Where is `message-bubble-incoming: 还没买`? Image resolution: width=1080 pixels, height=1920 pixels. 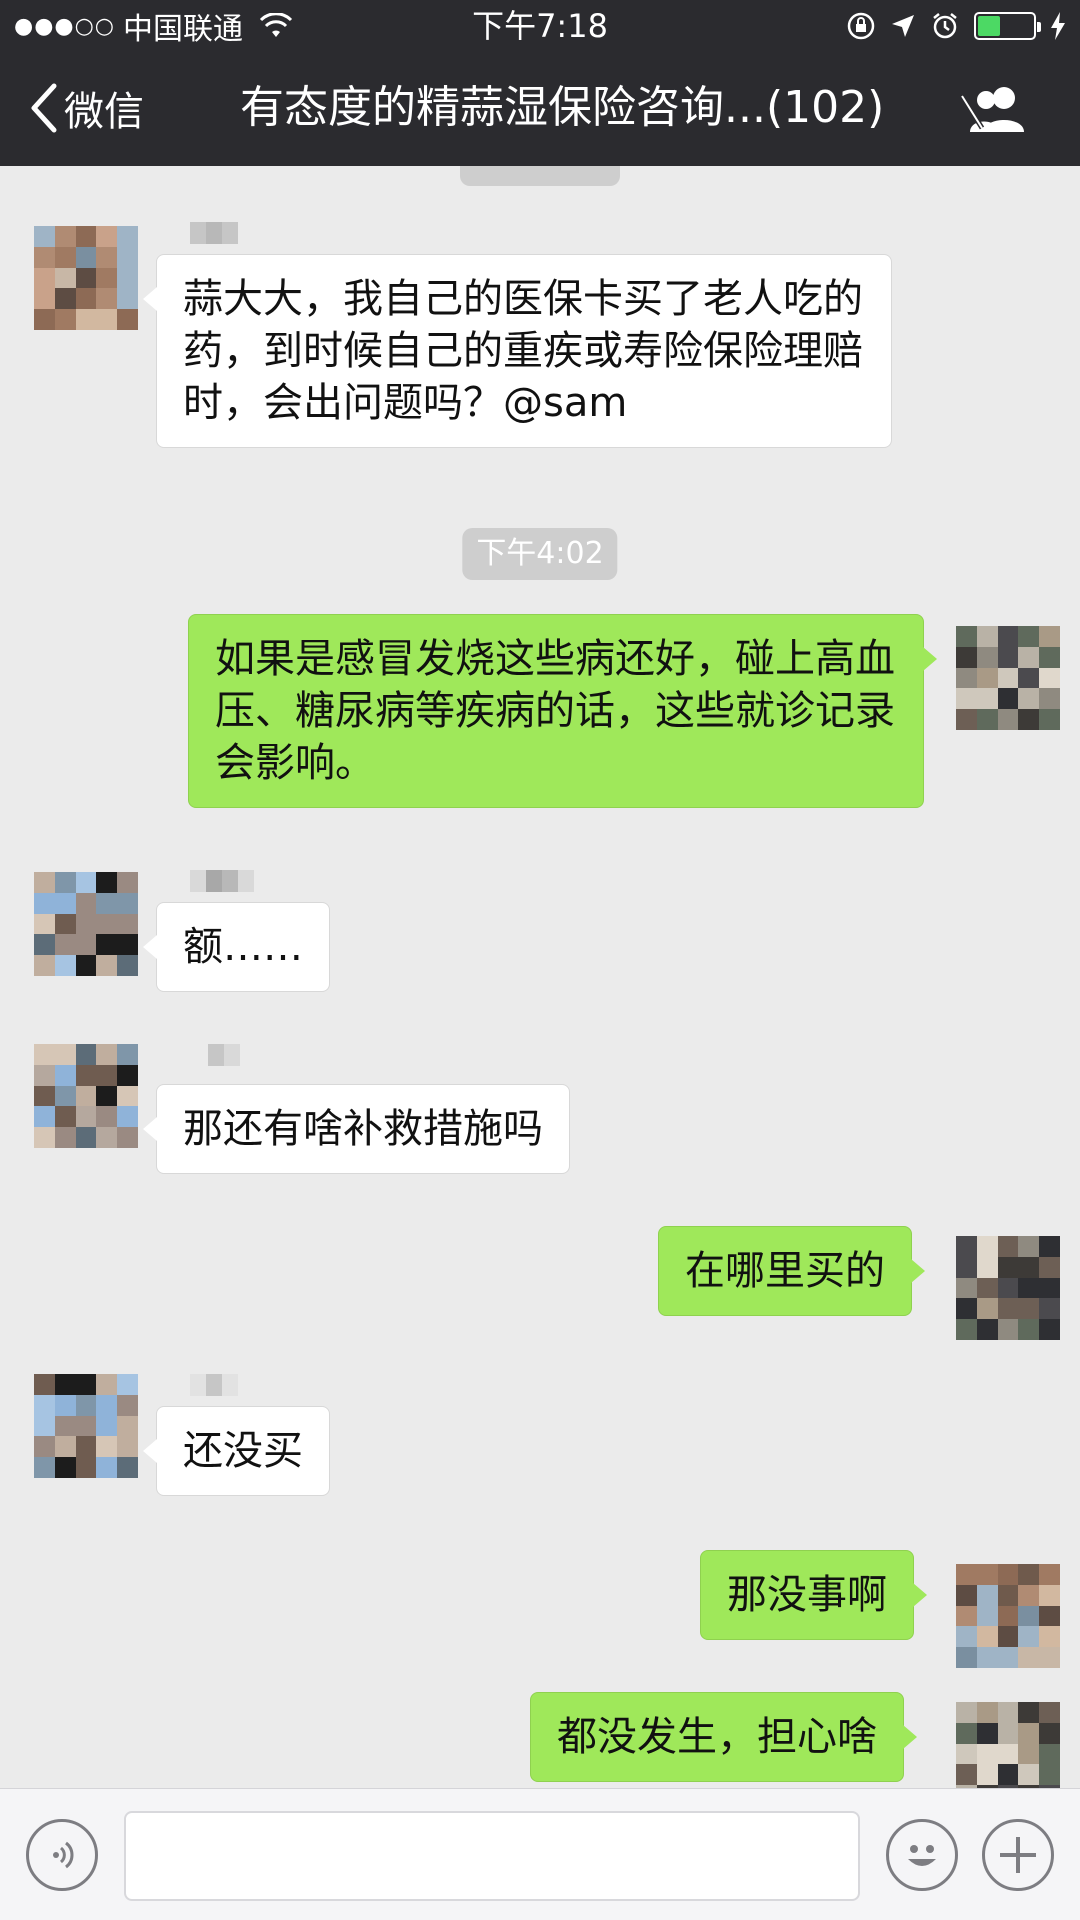 message-bubble-incoming: 还没买 is located at coordinates (236, 1451).